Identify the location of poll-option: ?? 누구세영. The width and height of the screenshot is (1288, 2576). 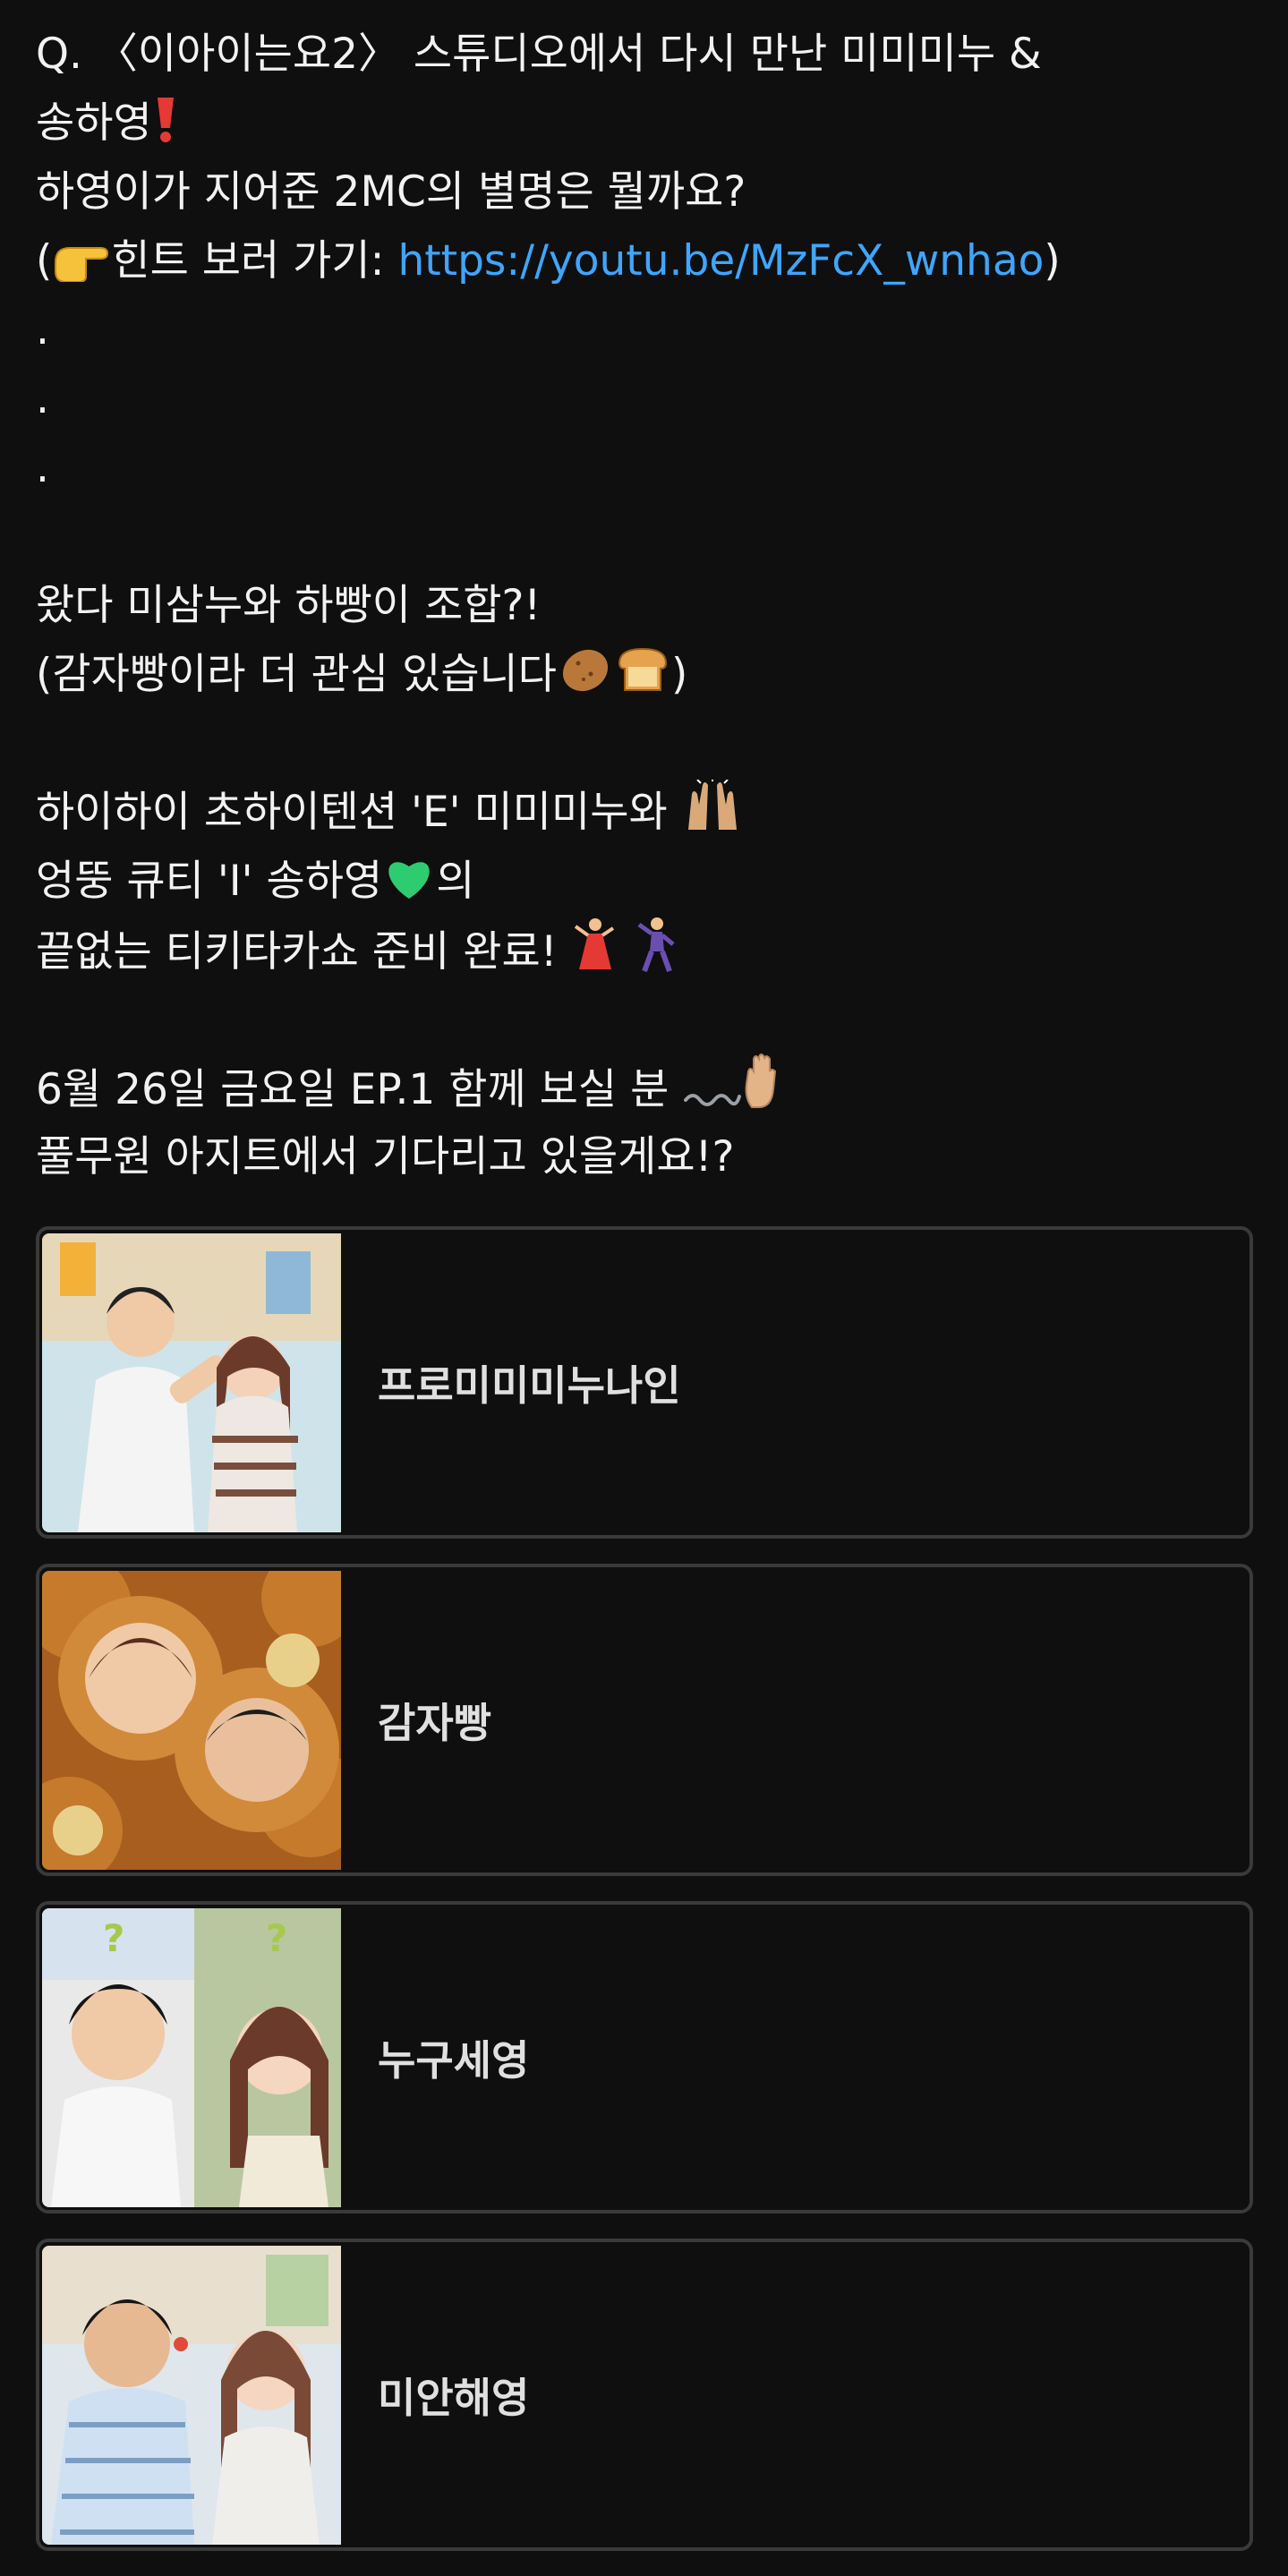
(644, 2057).